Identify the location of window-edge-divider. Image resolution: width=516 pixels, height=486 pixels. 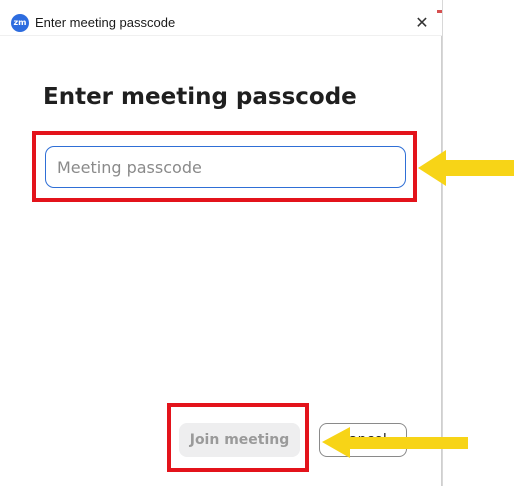
(442, 243).